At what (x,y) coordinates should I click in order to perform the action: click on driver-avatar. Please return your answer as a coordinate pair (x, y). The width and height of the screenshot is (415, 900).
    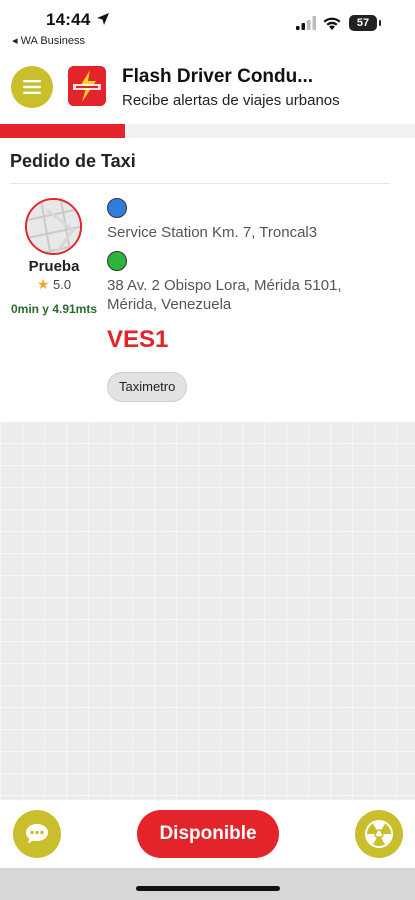
    Looking at the image, I should click on (53, 226).